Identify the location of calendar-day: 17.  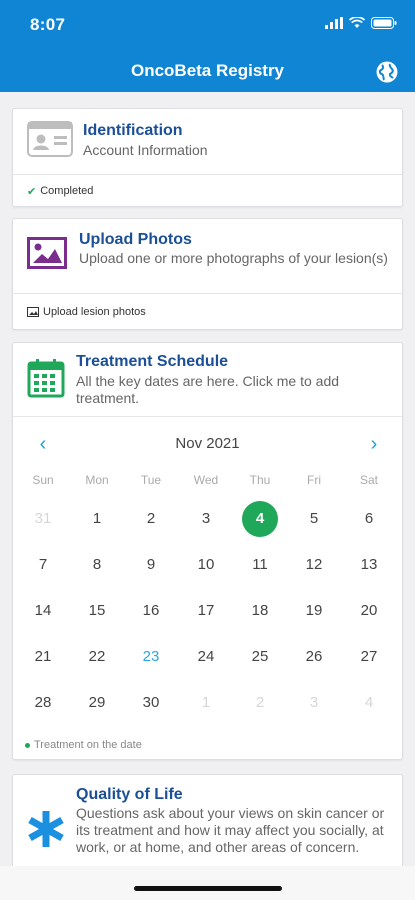
(206, 611).